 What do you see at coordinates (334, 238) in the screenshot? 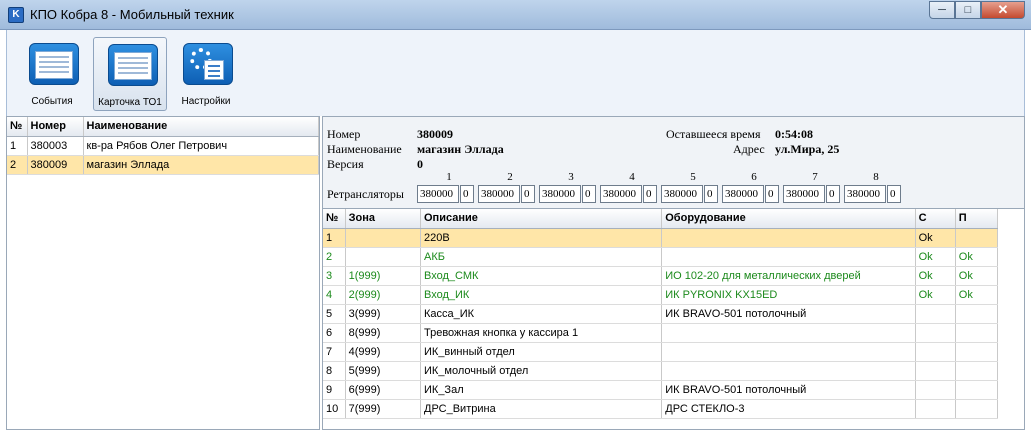
I see `cell-n: 1` at bounding box center [334, 238].